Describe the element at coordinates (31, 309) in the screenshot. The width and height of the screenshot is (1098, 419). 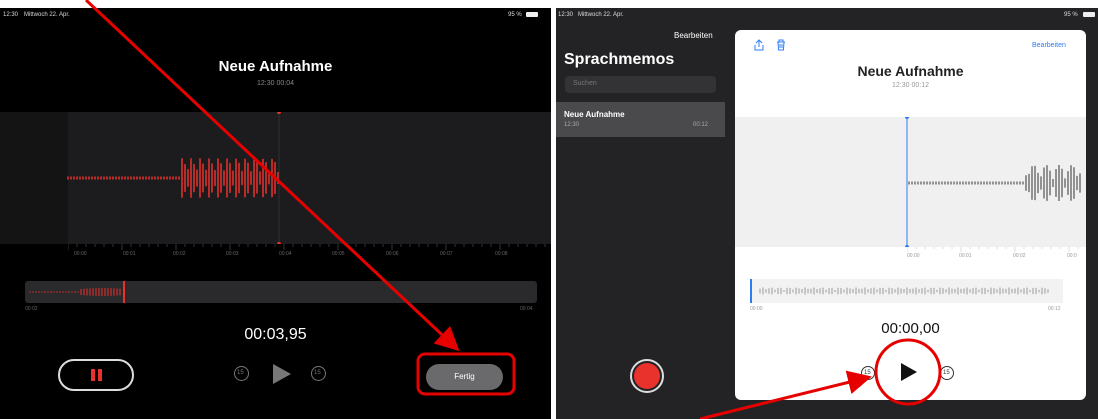
I see `overview-start: 00:02` at that location.